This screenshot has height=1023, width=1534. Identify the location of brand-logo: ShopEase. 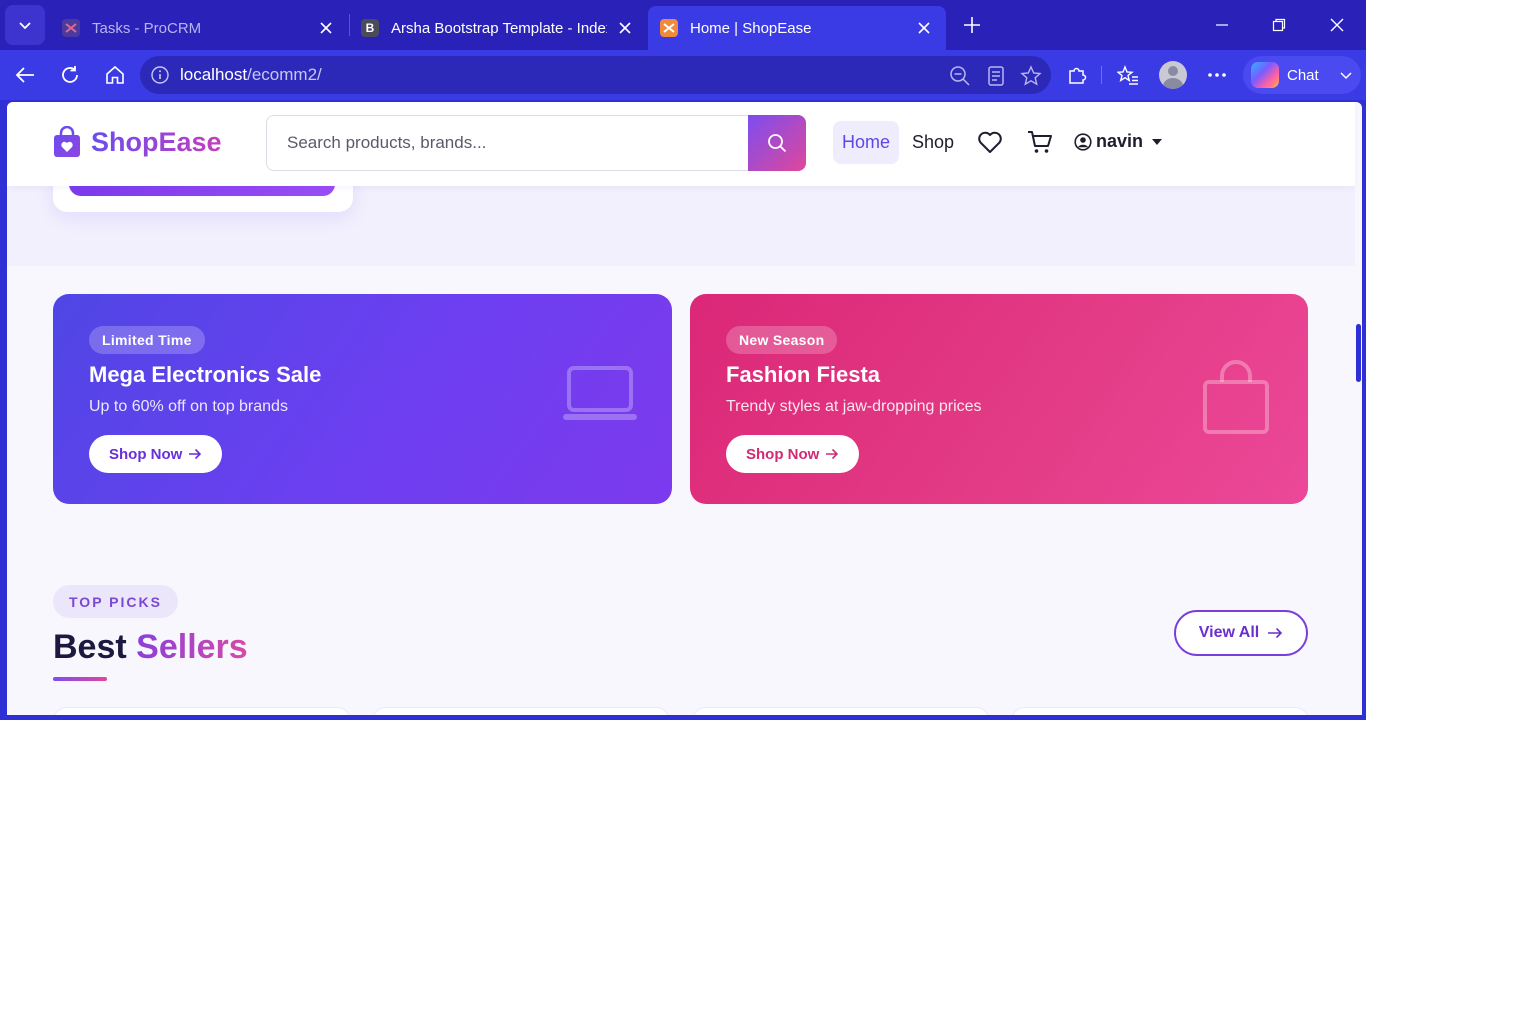
(137, 142).